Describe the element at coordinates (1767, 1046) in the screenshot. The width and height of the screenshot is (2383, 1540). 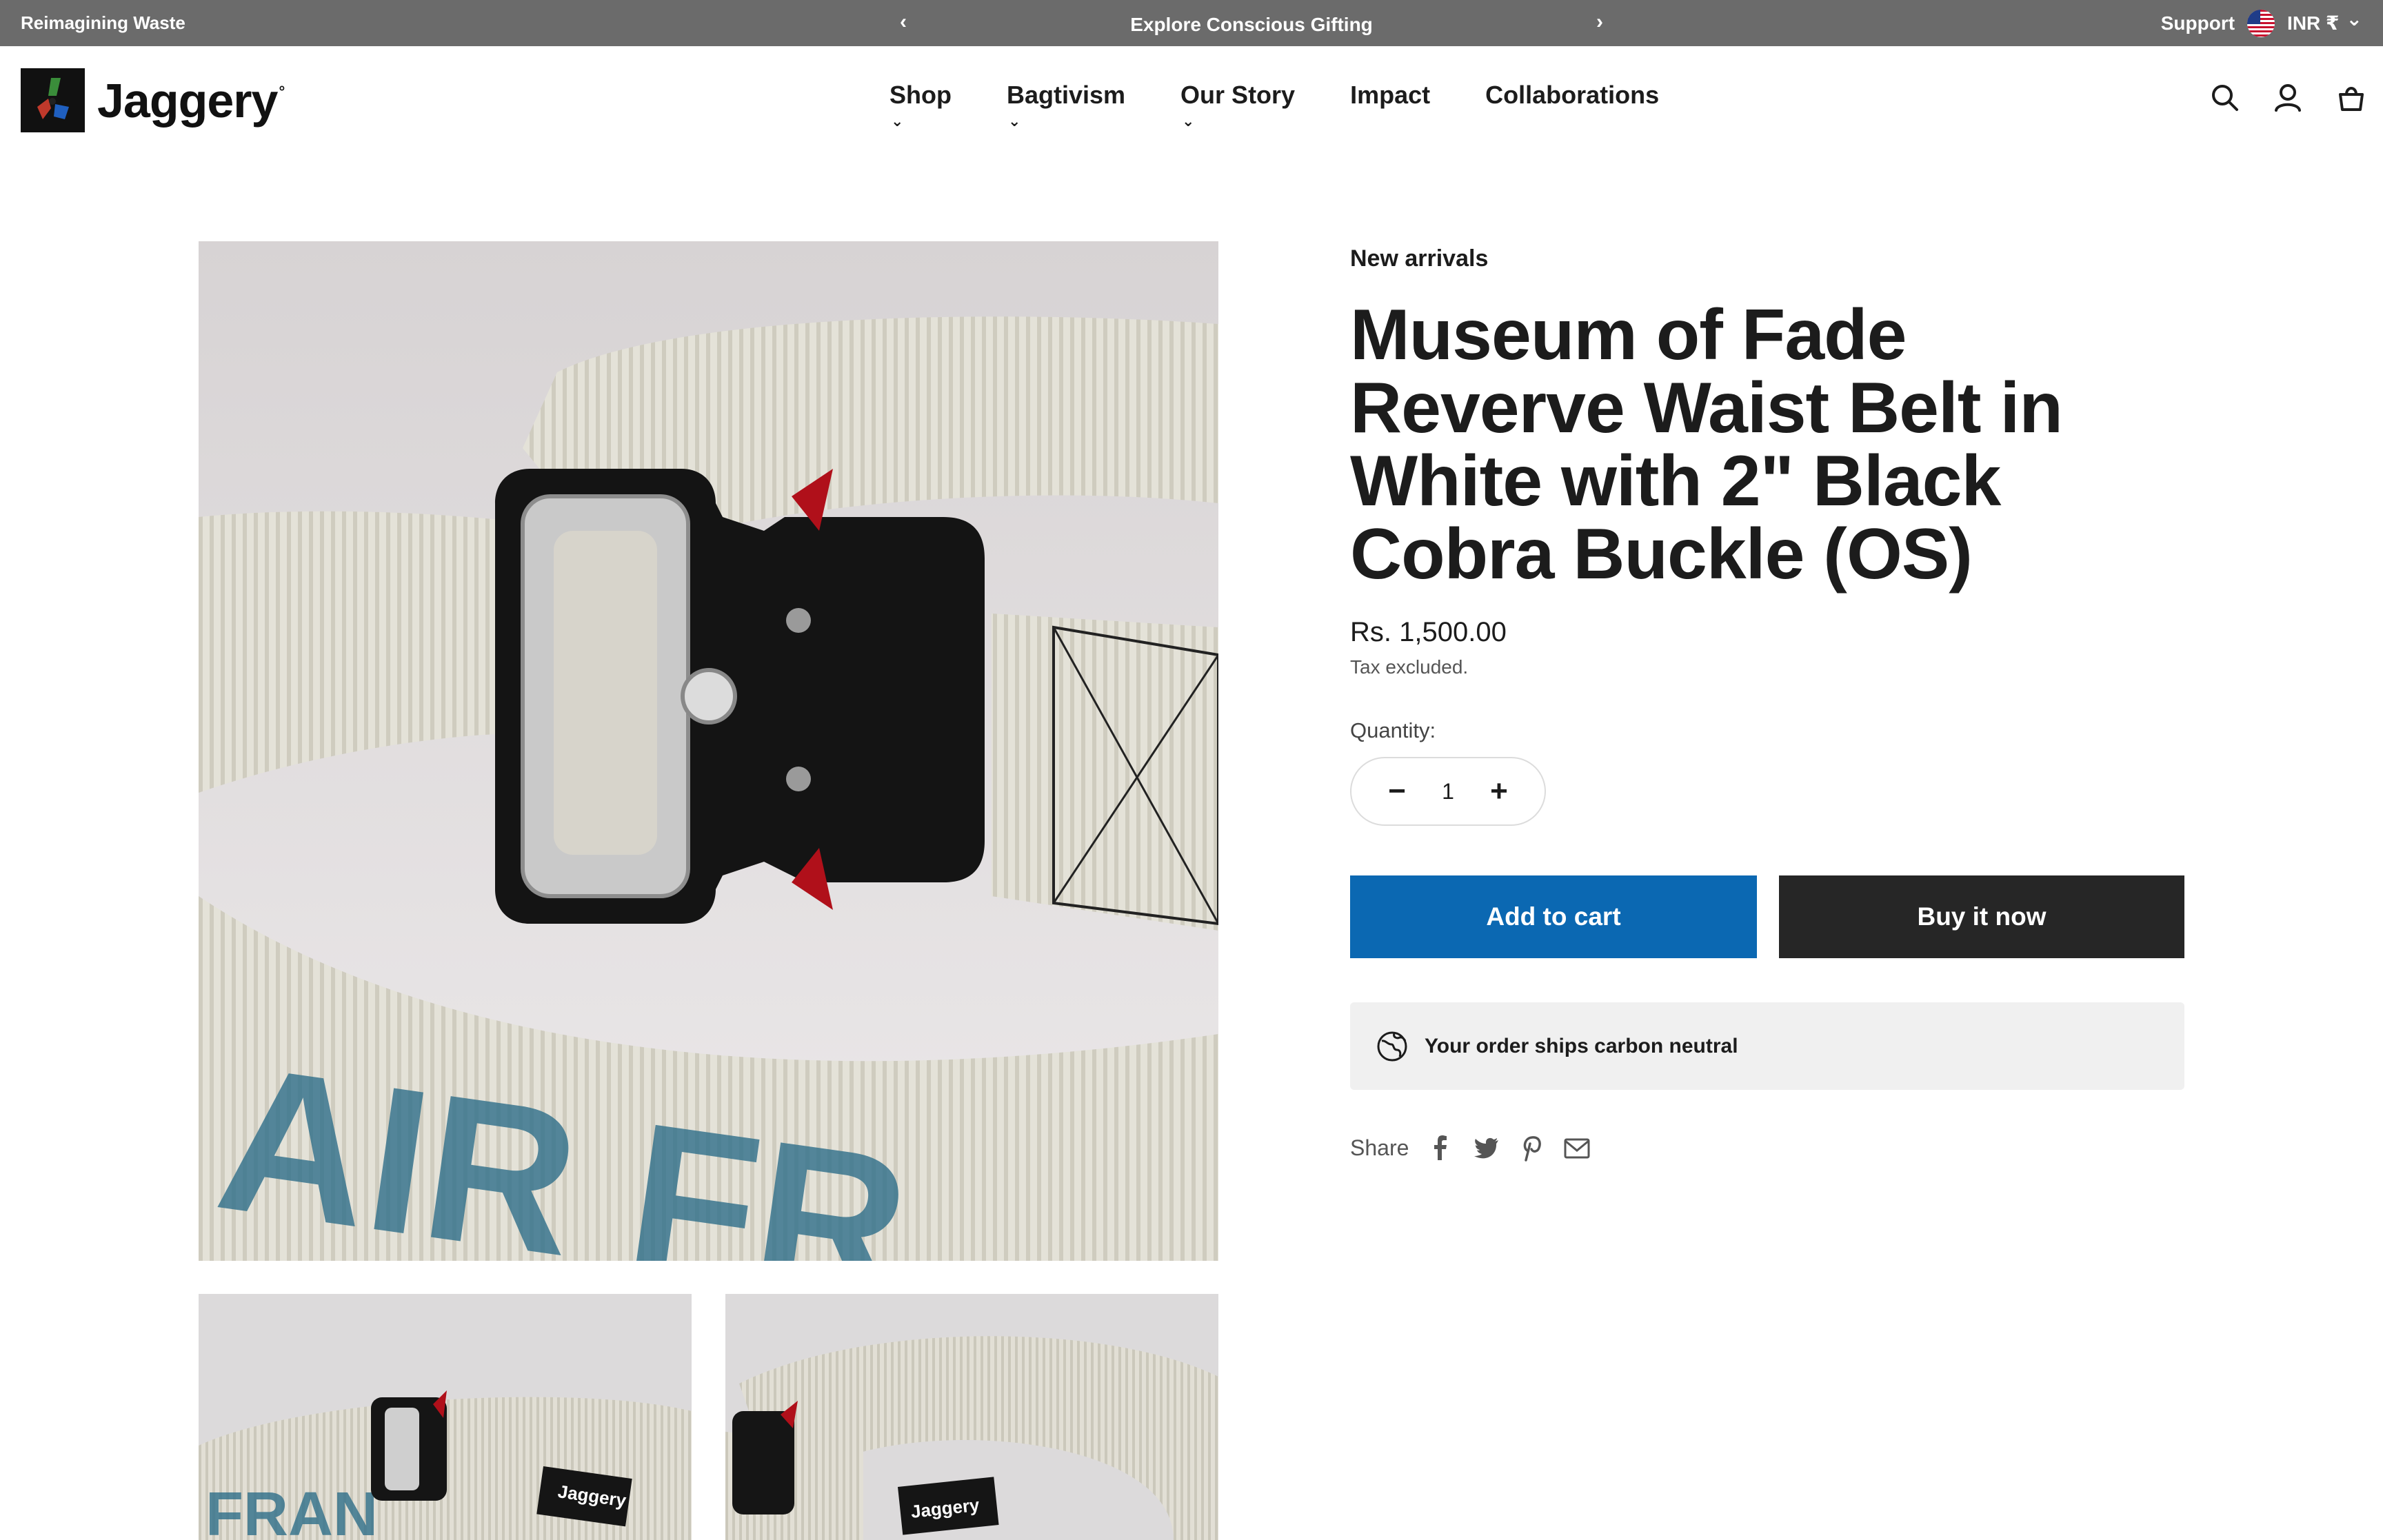
I see `carbon-neutral-notice: Your order ships carbon neutral` at that location.